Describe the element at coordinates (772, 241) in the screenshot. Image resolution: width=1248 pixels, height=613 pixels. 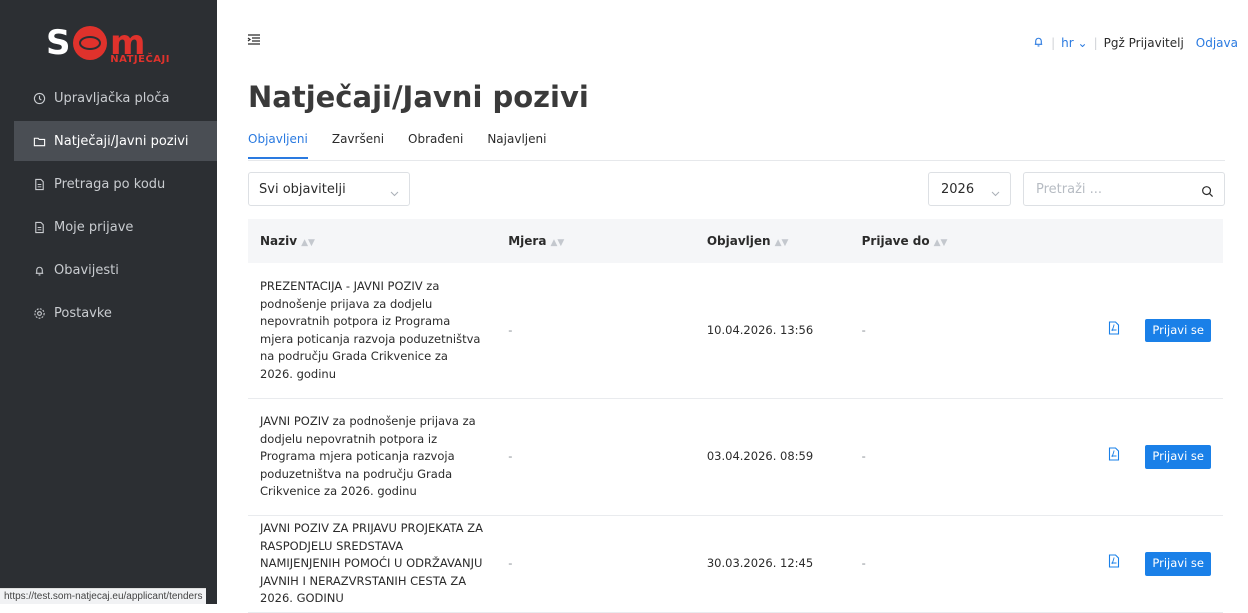
I see `column-header-objavljen: Objavljen ▲▼` at that location.